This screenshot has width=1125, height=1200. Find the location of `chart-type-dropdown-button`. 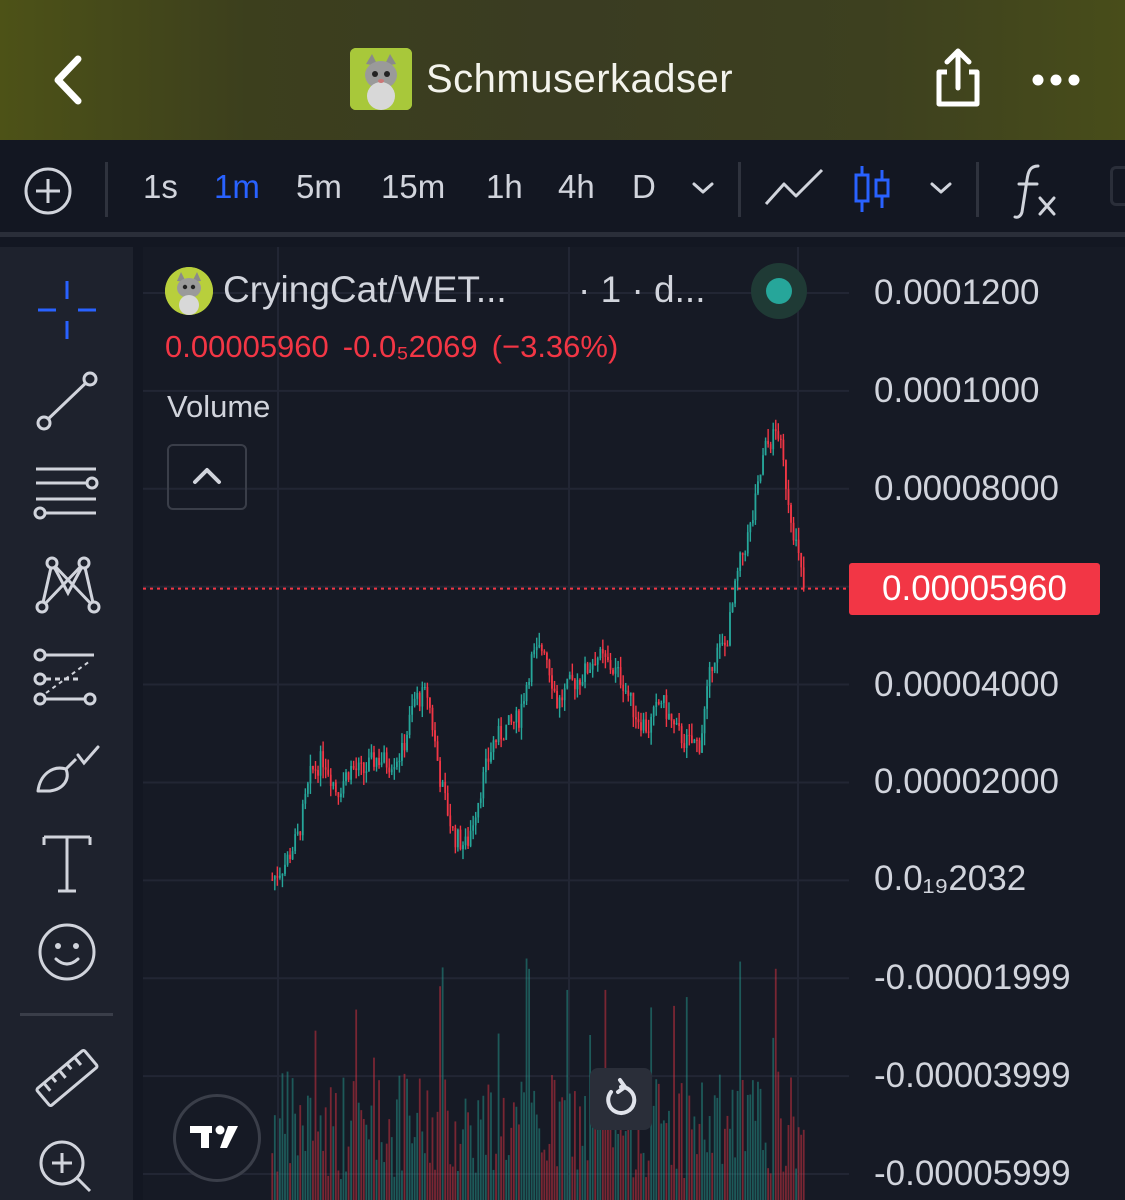

chart-type-dropdown-button is located at coordinates (941, 188).